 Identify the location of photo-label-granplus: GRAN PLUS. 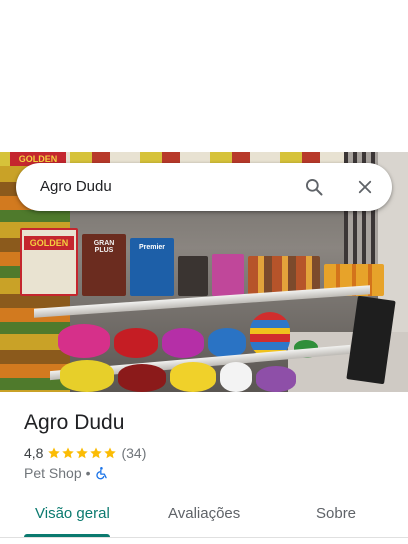
(104, 247).